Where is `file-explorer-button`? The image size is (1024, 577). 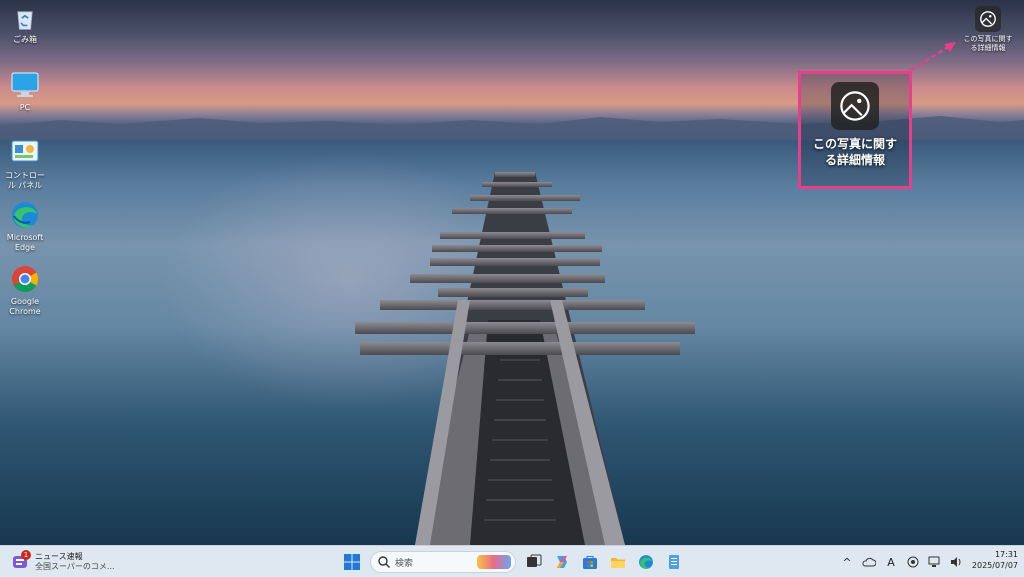 file-explorer-button is located at coordinates (618, 562).